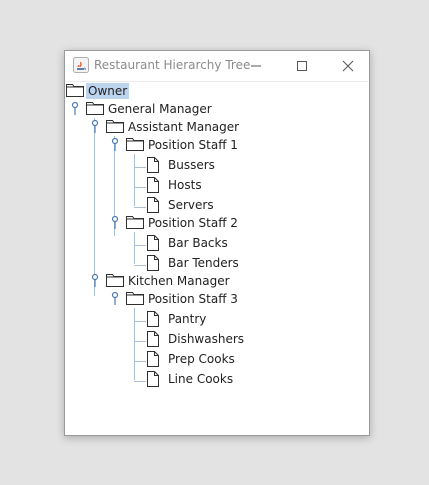 This screenshot has height=485, width=429. I want to click on java-app-icon, so click(81, 65).